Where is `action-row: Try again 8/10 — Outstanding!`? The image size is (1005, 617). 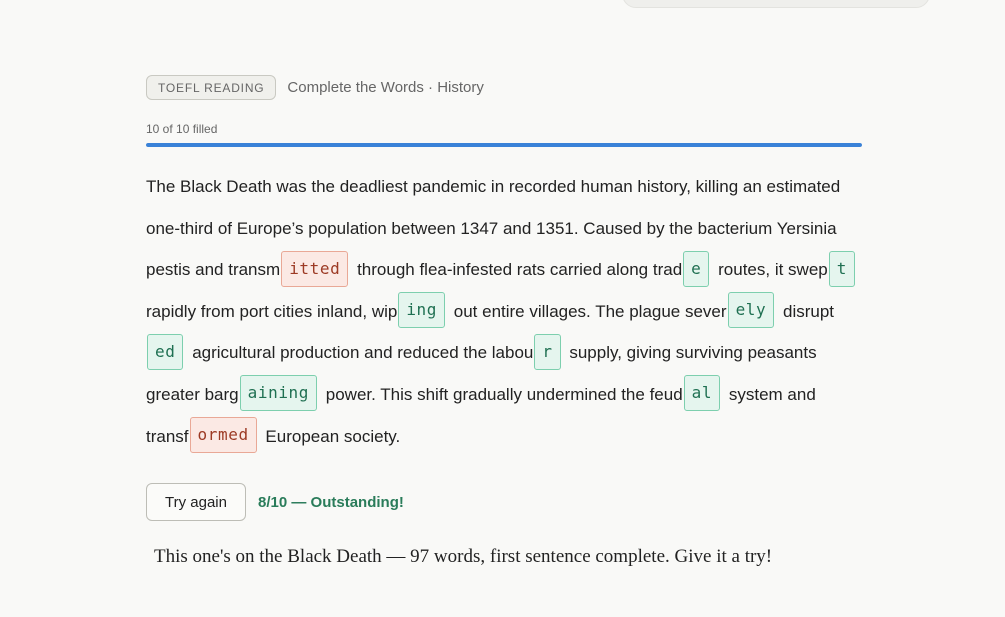 action-row: Try again 8/10 — Outstanding! is located at coordinates (275, 502).